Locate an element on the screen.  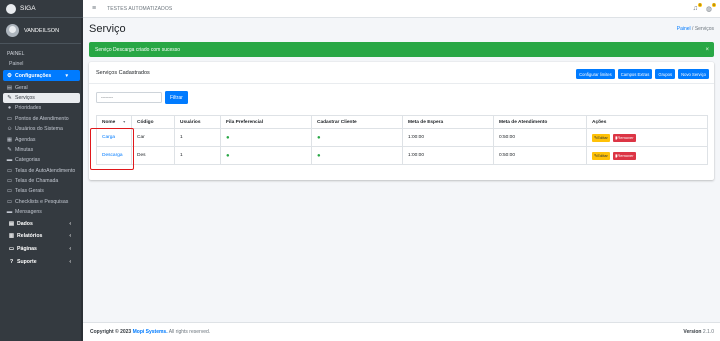
sidebar-item-telas-chamada: ▭ Telas de Chamada is located at coordinates (41, 181).